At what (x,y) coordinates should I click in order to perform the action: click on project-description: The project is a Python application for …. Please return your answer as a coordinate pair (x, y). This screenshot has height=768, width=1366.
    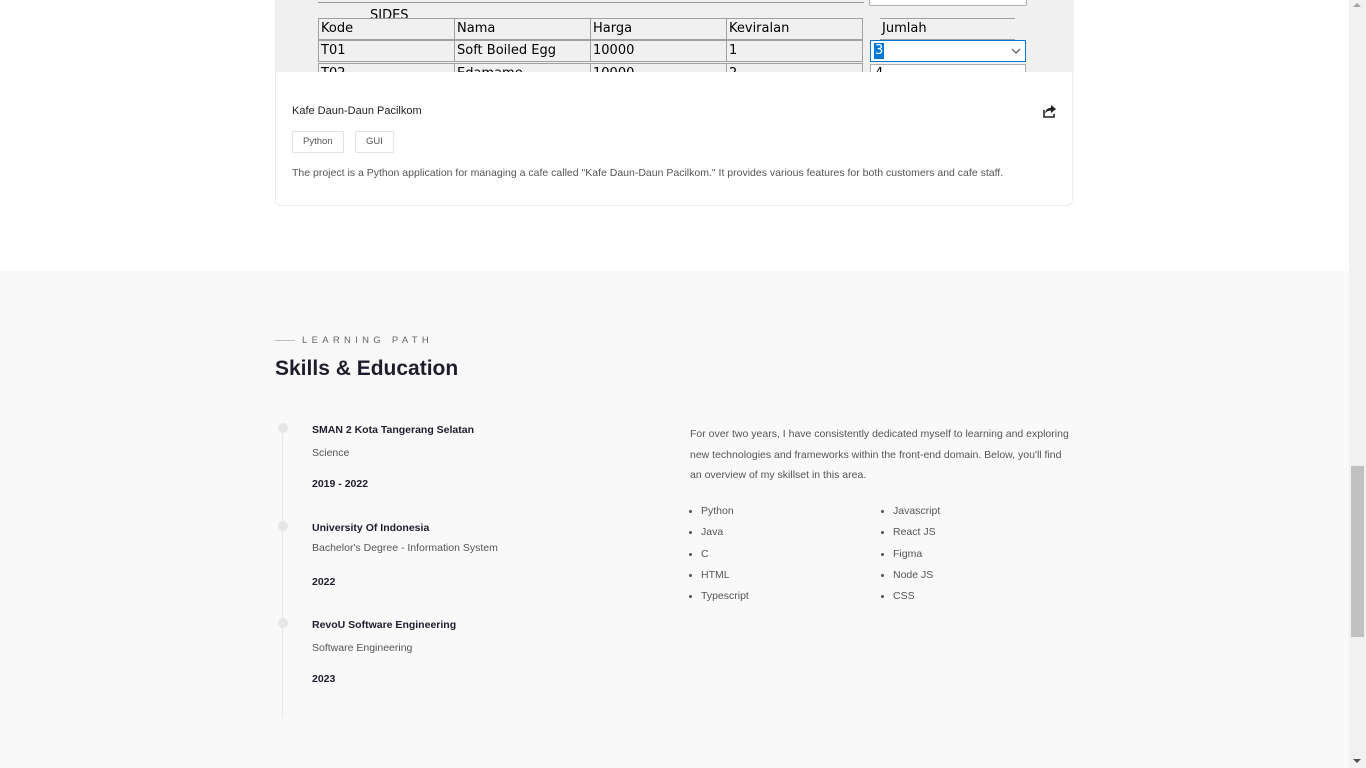
    Looking at the image, I should click on (648, 173).